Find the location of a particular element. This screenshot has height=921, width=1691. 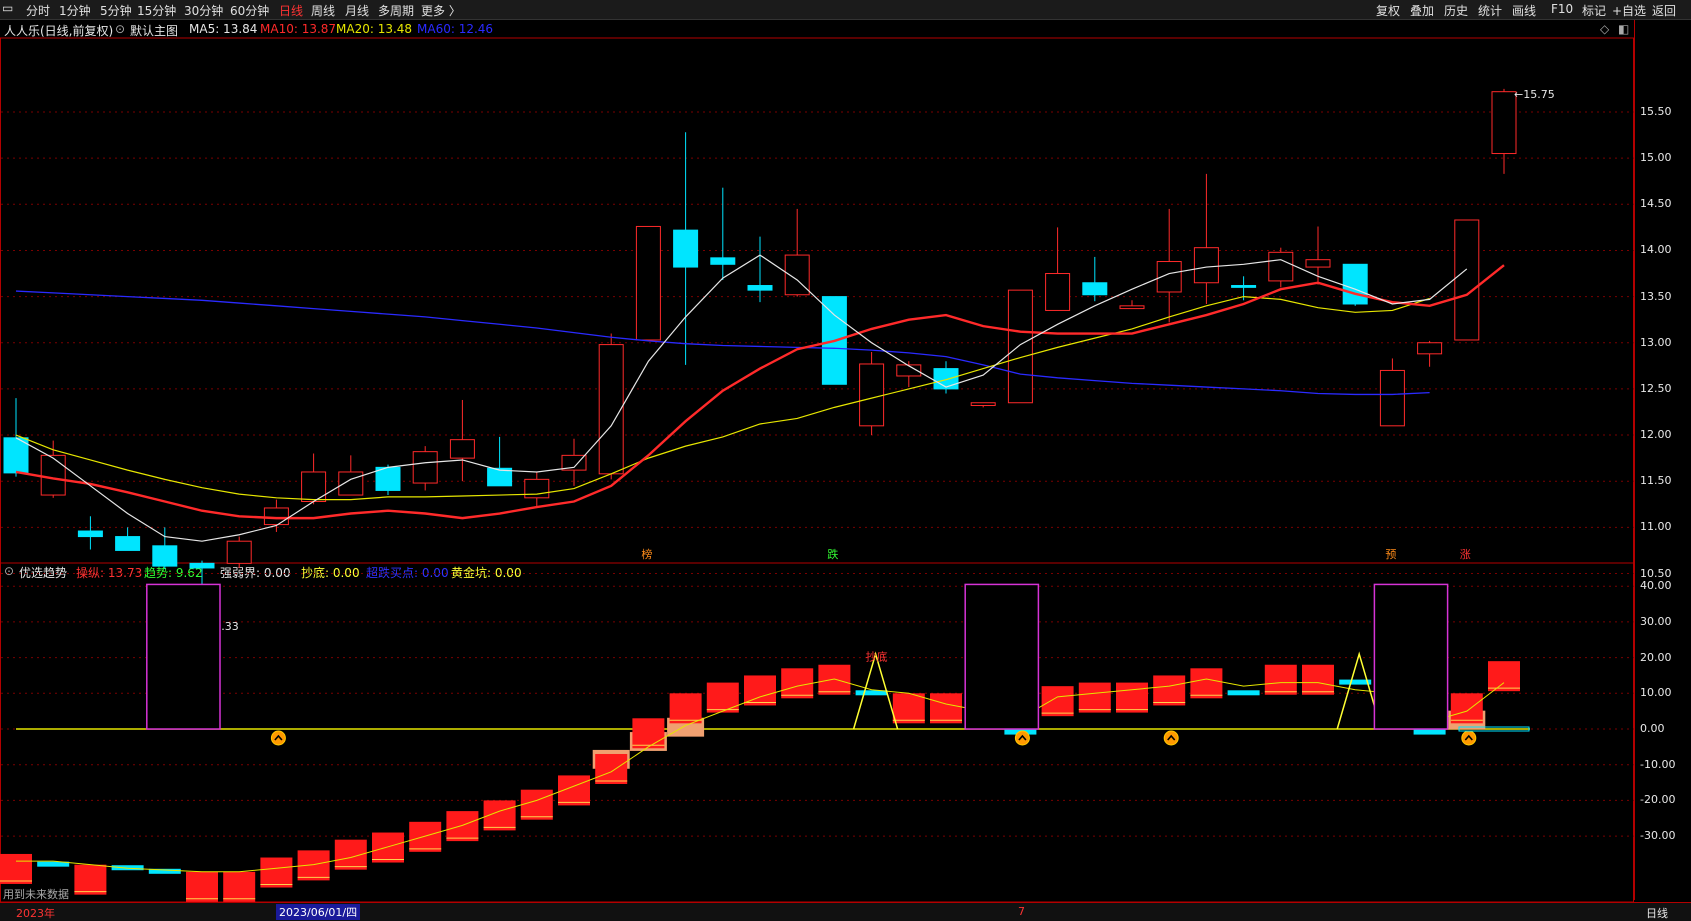

signal-marker: 榜 is located at coordinates (646, 554).